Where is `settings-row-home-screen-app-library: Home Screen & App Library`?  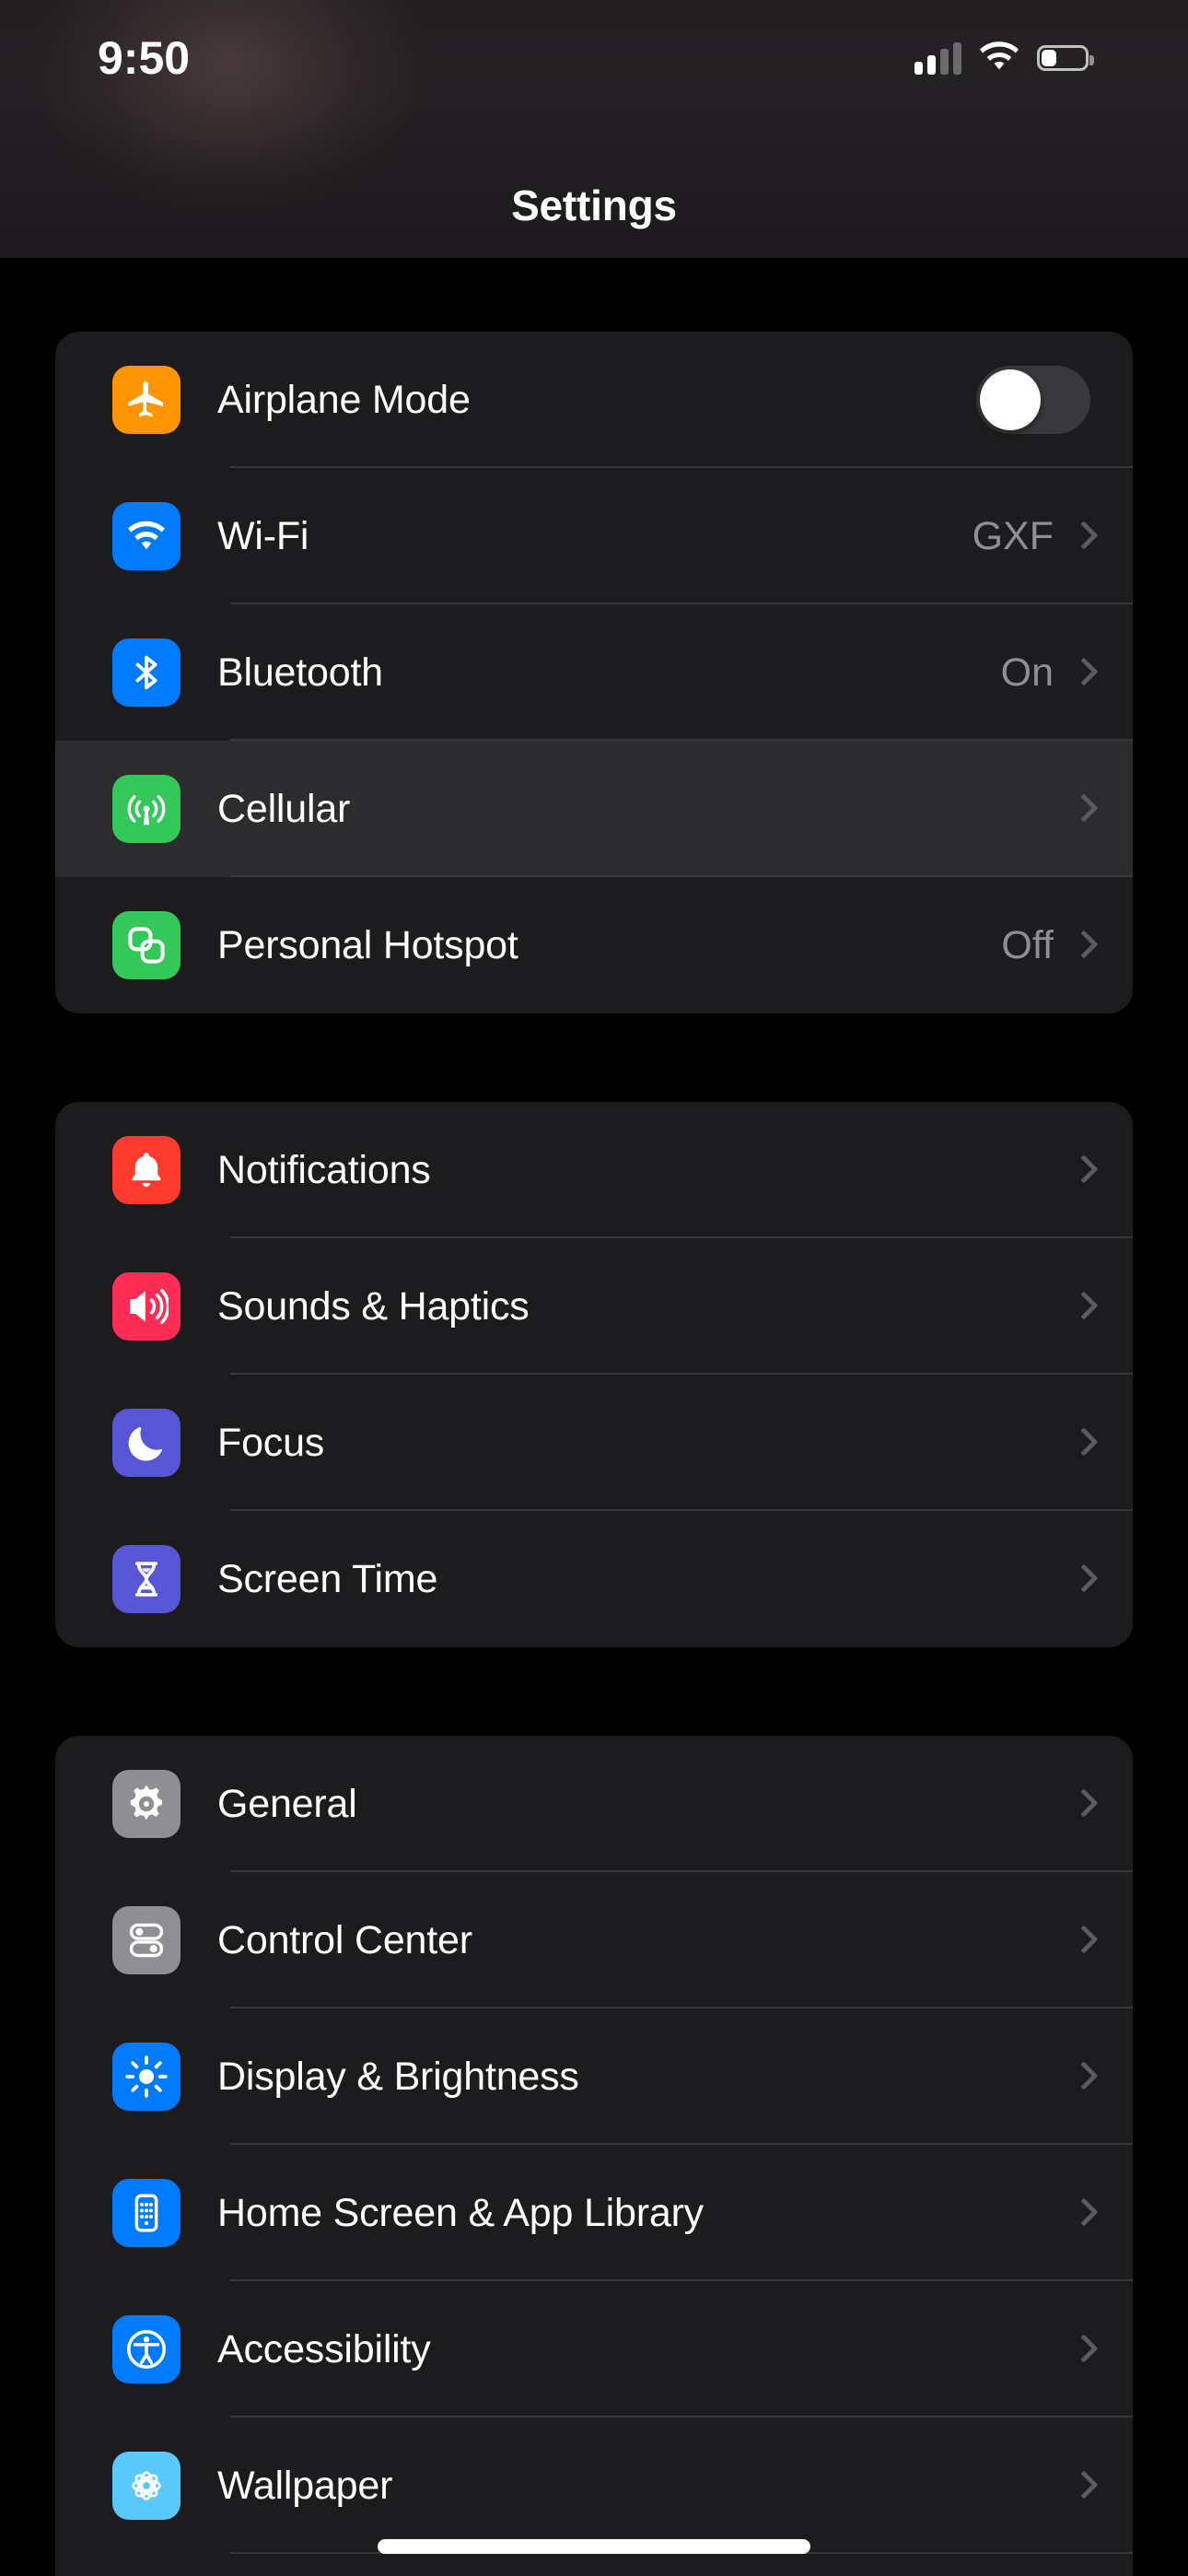
settings-row-home-screen-app-library: Home Screen & App Library is located at coordinates (594, 2213).